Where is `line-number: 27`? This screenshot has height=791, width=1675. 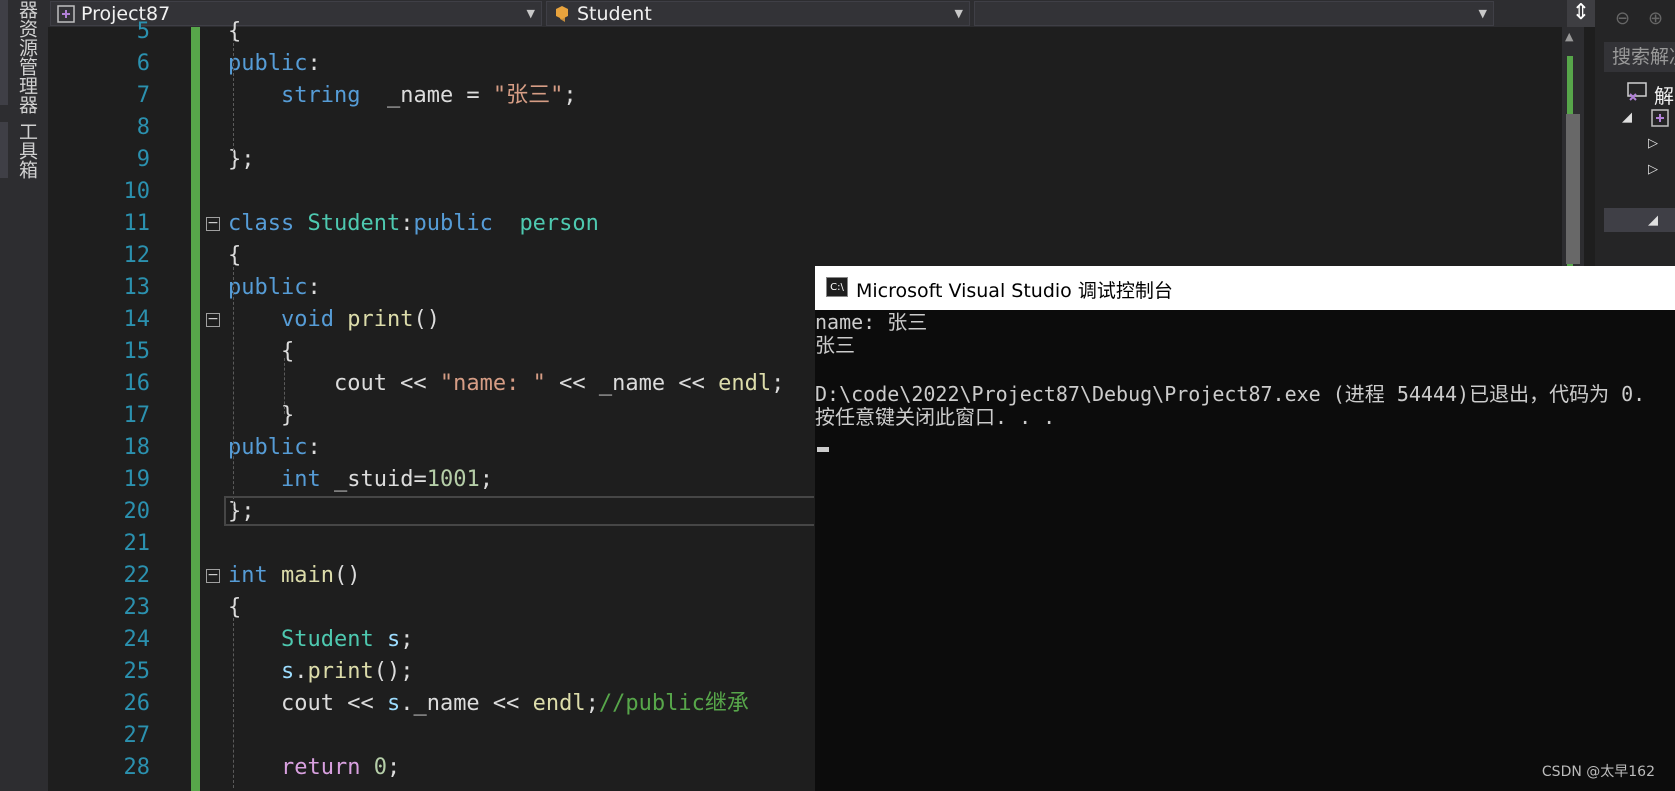 line-number: 27 is located at coordinates (137, 735).